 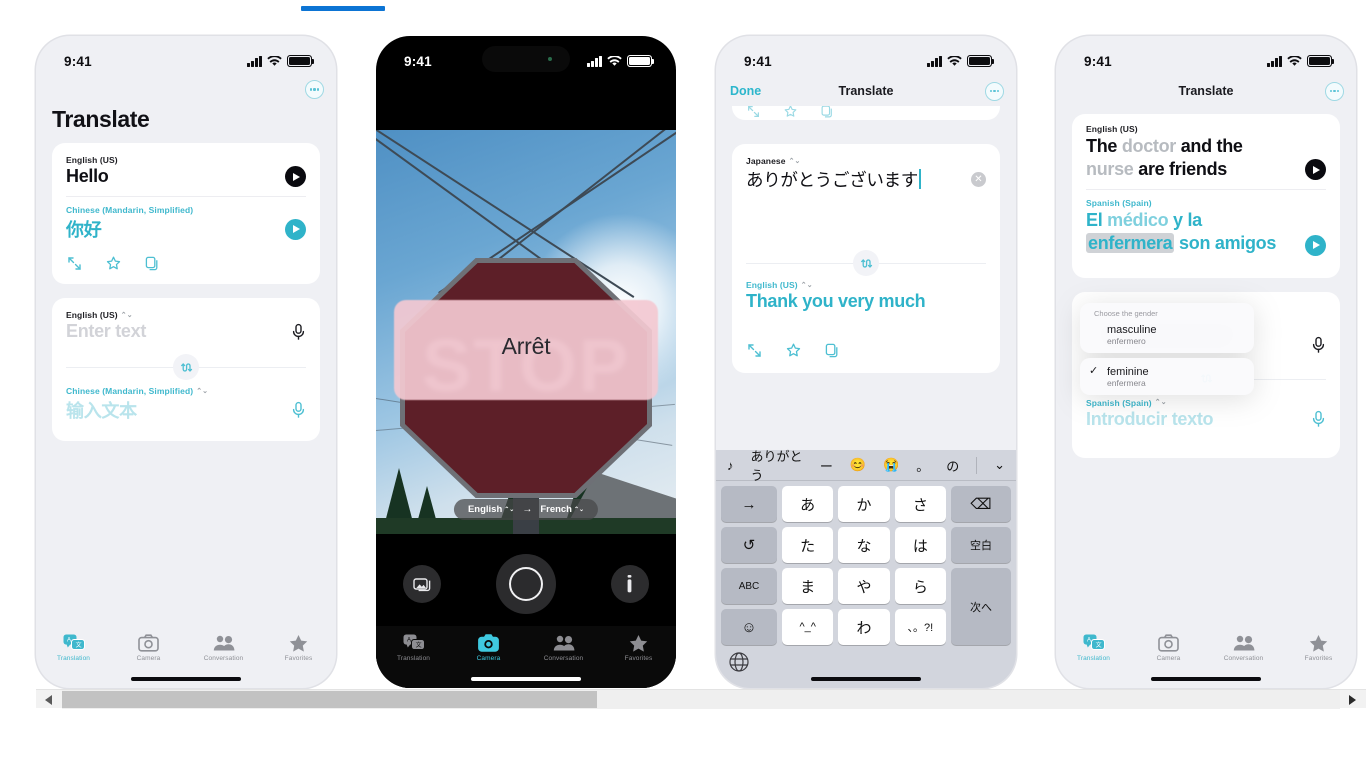 I want to click on gender-word-highlight: enfermera, so click(x=1130, y=243).